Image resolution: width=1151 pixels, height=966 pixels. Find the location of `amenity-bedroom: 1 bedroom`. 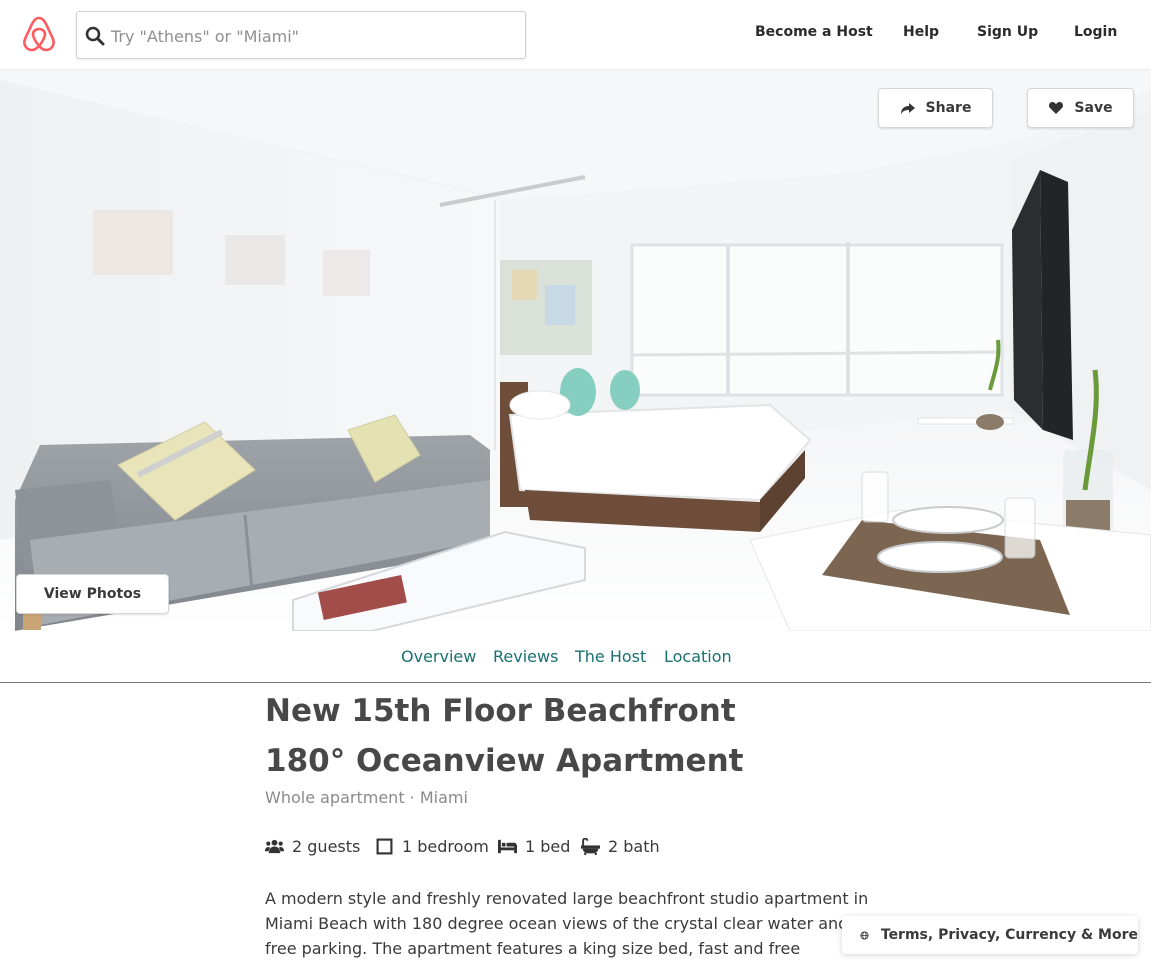

amenity-bedroom: 1 bedroom is located at coordinates (432, 846).